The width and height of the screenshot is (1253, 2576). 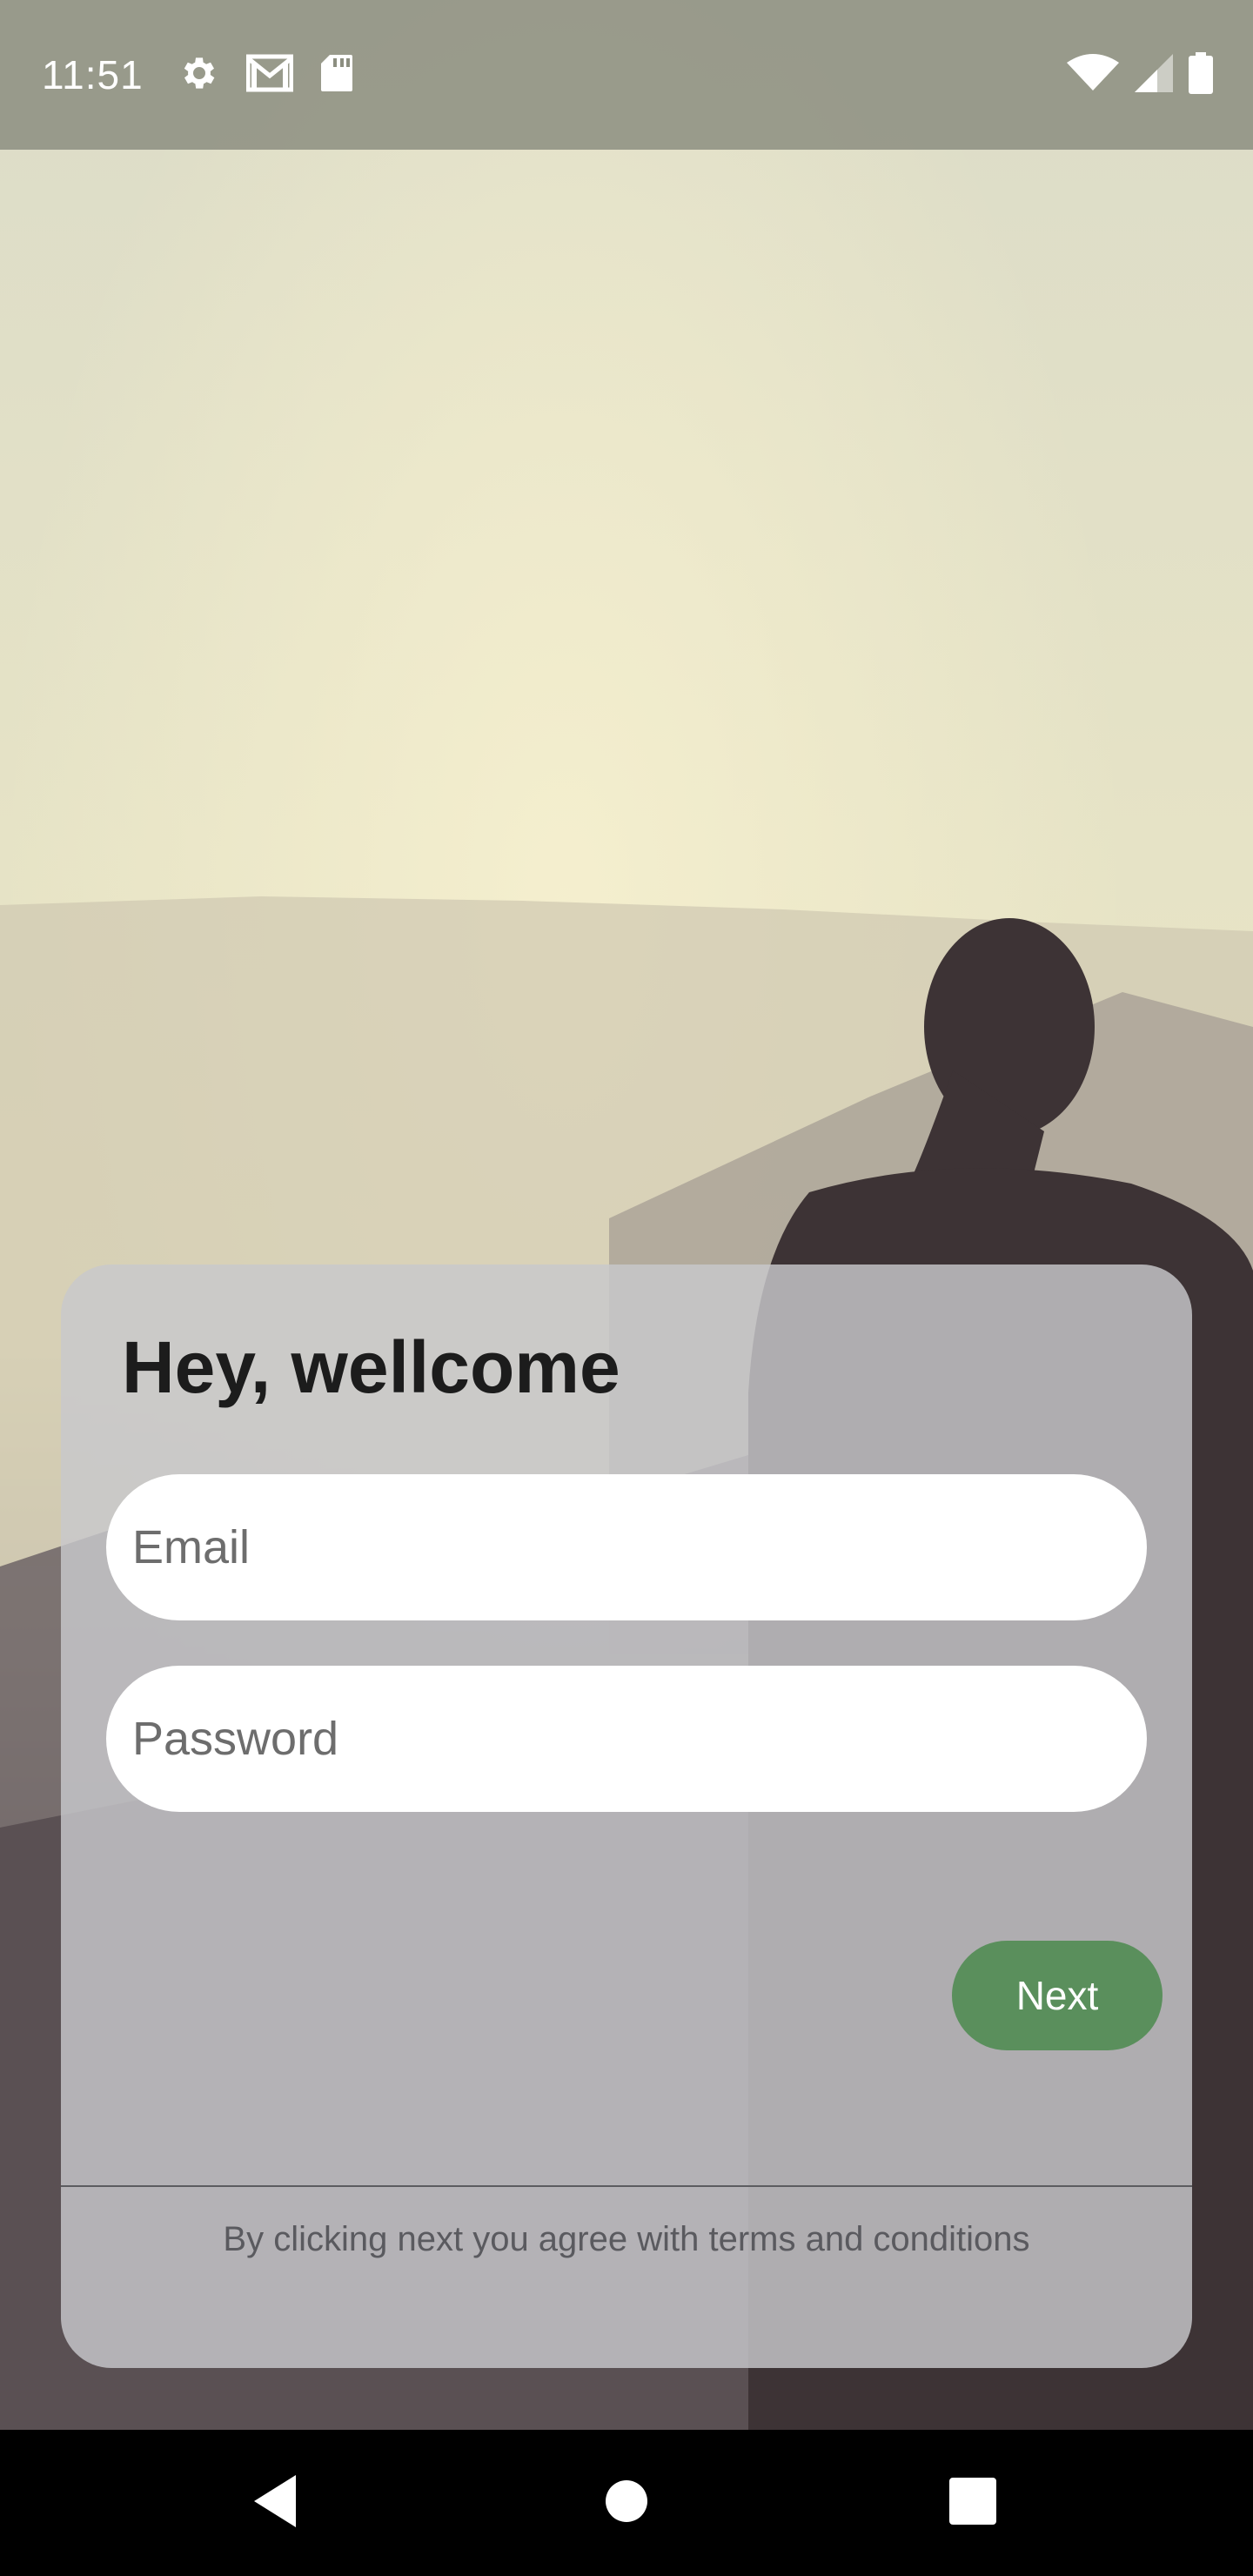 I want to click on gear-icon, so click(x=199, y=75).